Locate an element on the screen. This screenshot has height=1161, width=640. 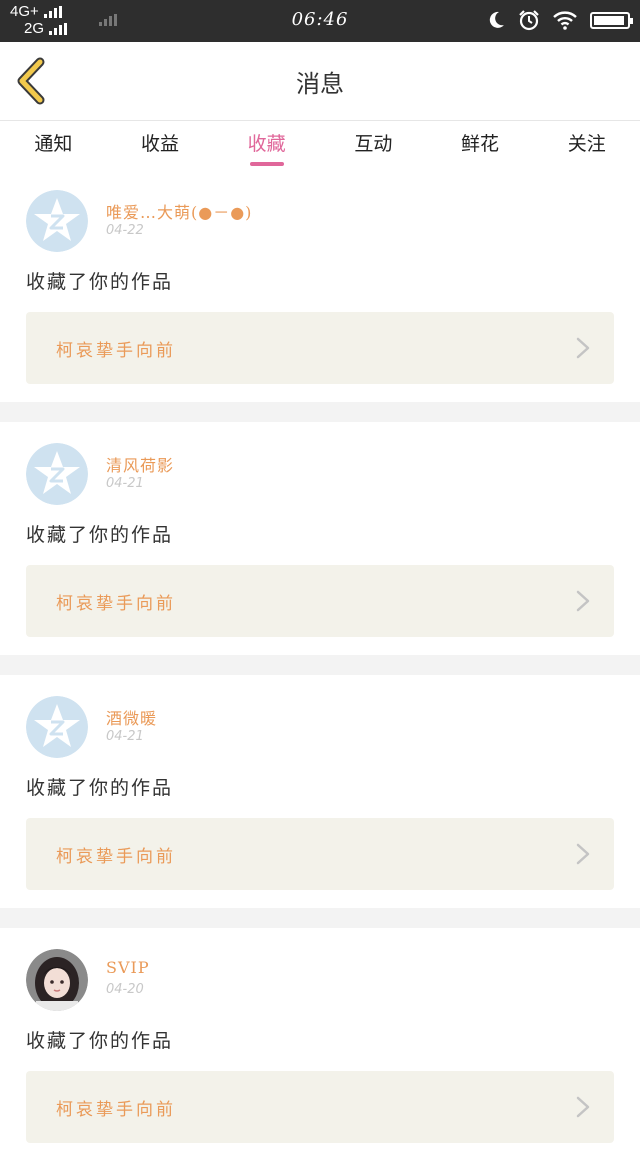
page-title: 消息 is located at coordinates (320, 84).